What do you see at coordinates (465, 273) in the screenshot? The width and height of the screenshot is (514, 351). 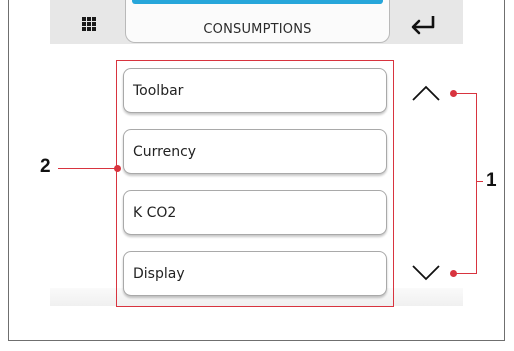 I see `callout-1-line-bottom` at bounding box center [465, 273].